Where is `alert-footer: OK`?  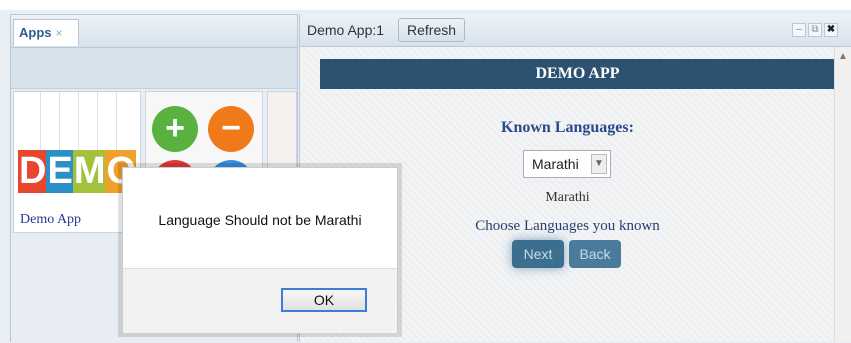 alert-footer: OK is located at coordinates (260, 300).